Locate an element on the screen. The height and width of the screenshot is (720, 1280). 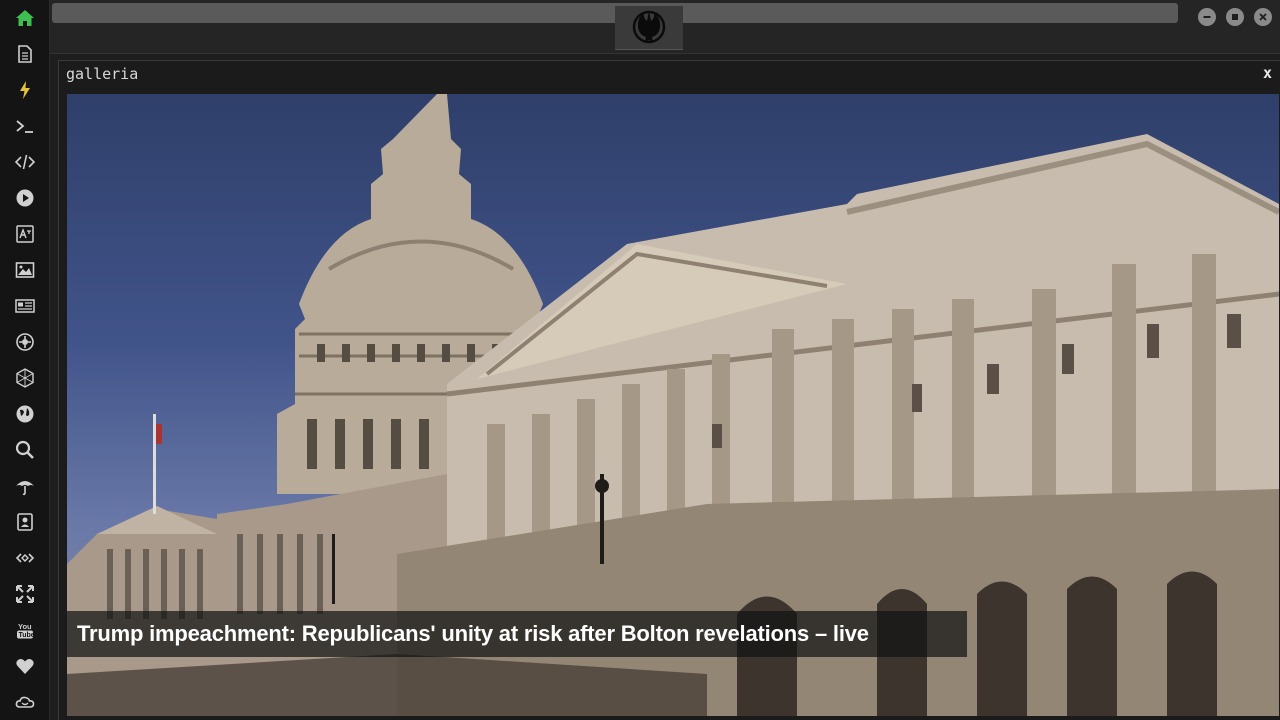
svg-text: Tube is located at coordinates (27, 635).